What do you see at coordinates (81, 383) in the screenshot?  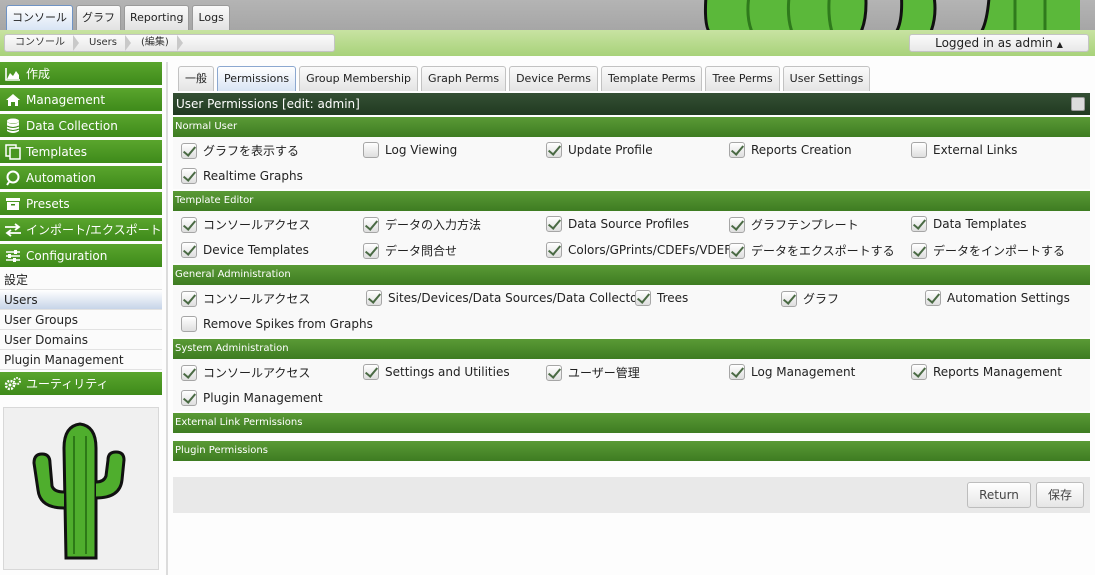 I see `sidebar-header-utilities: ユーティリティ` at bounding box center [81, 383].